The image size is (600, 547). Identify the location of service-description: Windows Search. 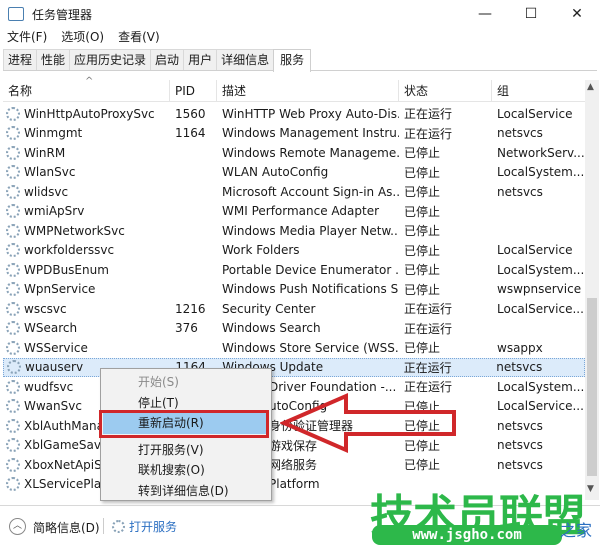
(271, 328).